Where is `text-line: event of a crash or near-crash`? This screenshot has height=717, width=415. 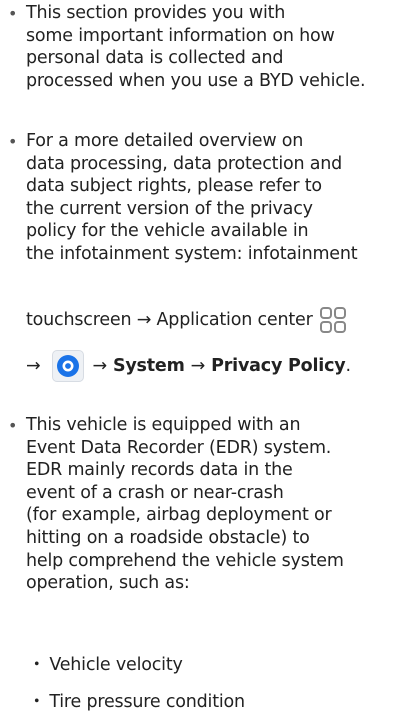 text-line: event of a crash or near-crash is located at coordinates (155, 492).